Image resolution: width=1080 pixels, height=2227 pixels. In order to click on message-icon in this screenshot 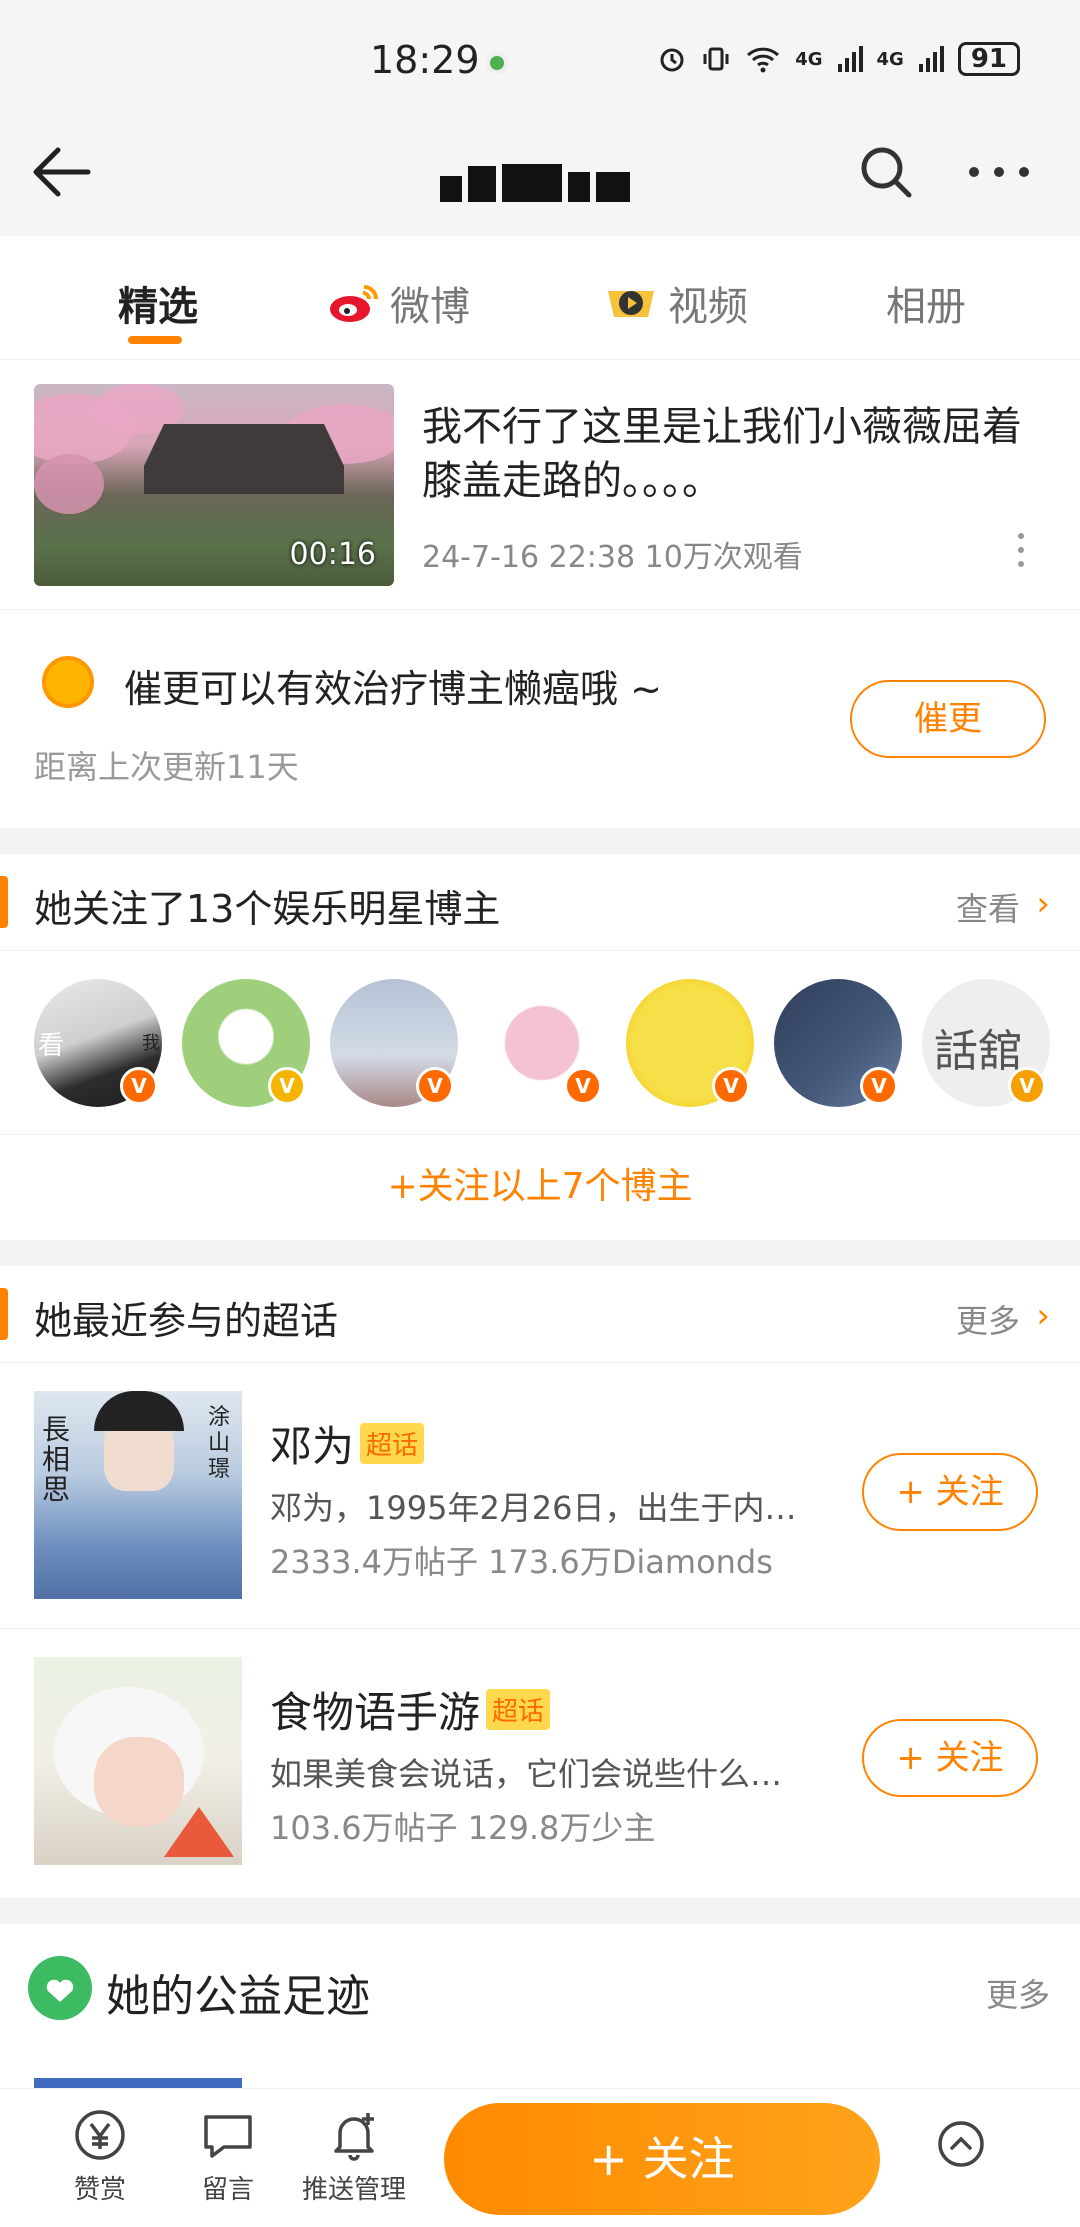, I will do `click(228, 2136)`.